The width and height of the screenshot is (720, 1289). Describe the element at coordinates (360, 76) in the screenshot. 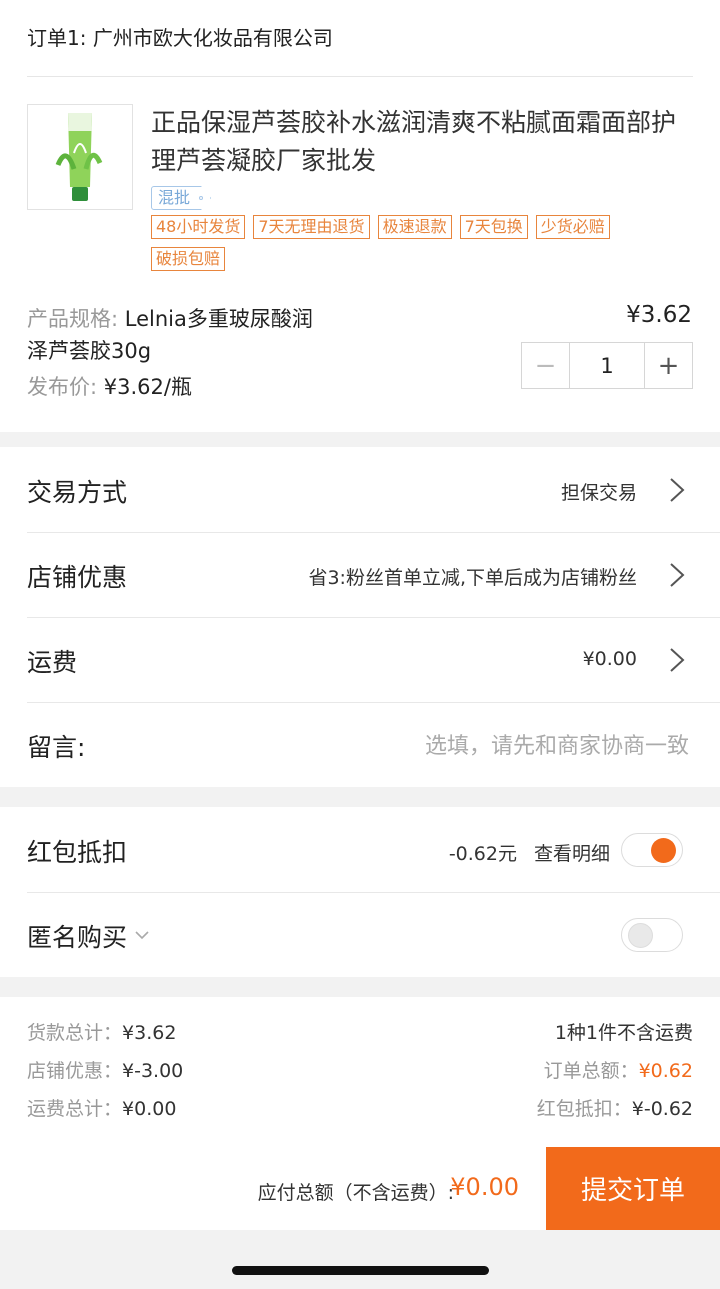

I see `divider` at that location.